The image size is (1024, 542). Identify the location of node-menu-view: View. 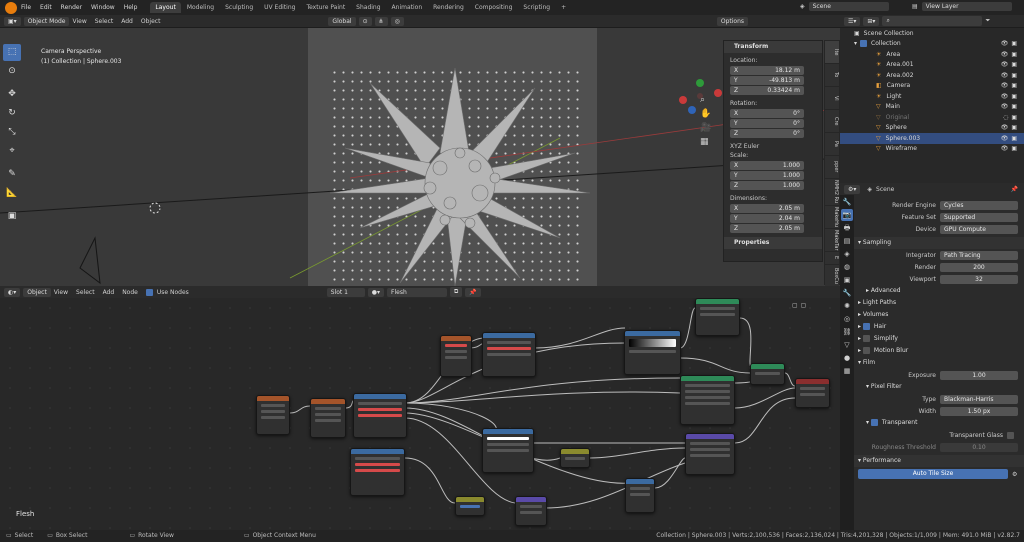
(61, 292).